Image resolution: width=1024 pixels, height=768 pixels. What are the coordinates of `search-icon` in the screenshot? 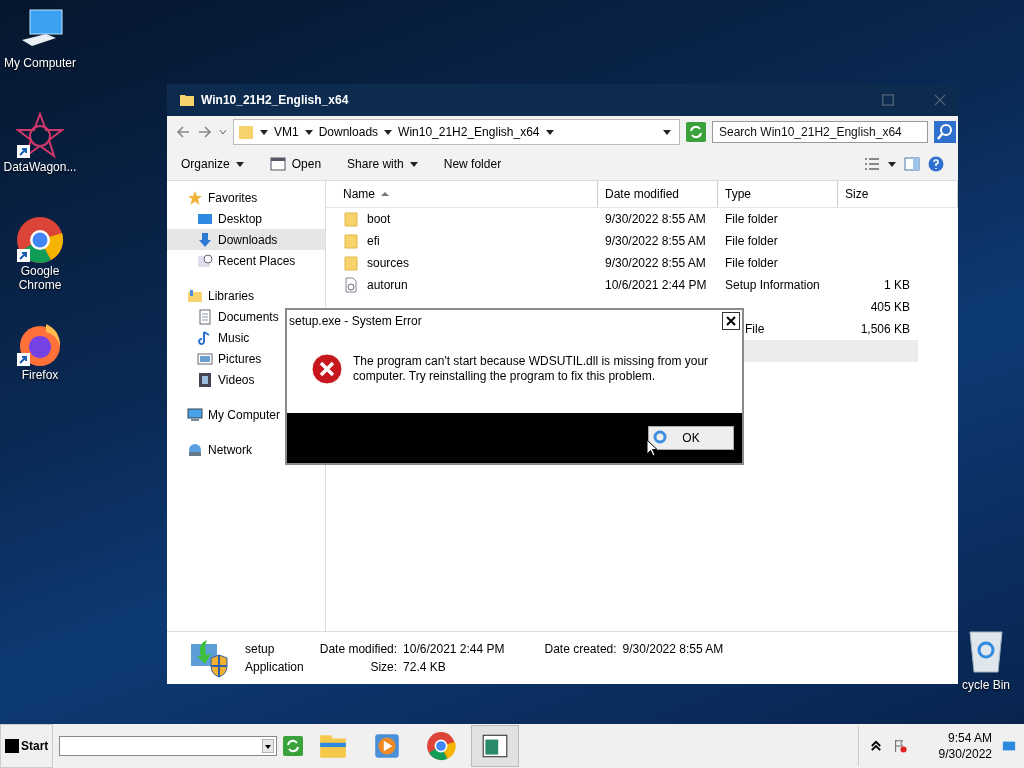 It's located at (945, 132).